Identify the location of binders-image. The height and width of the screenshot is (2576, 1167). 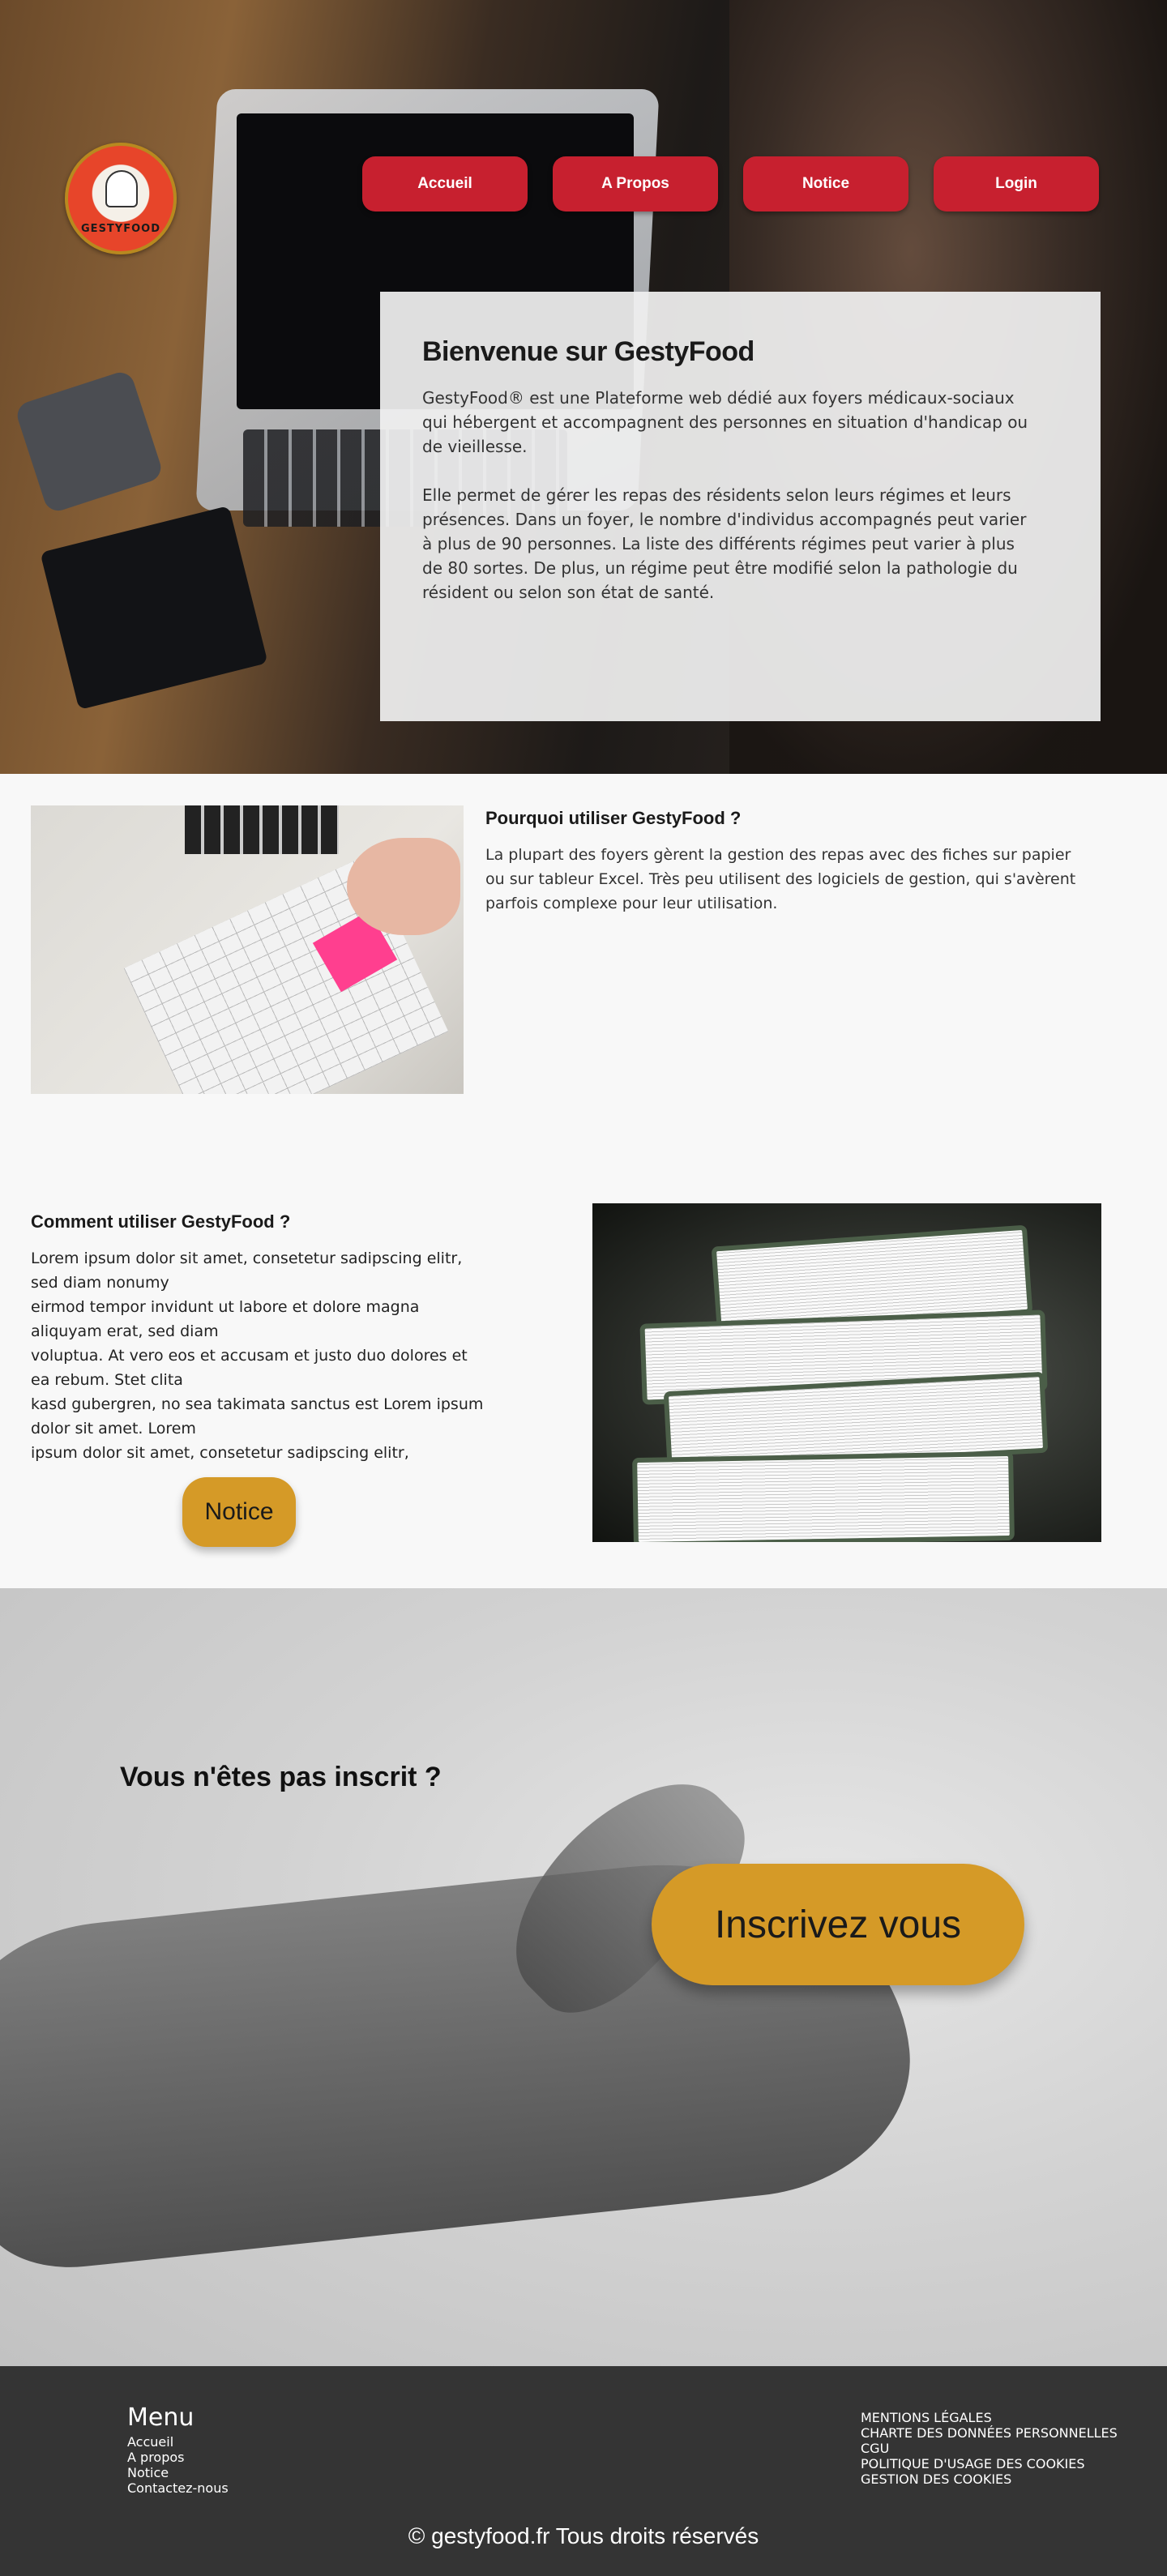
(846, 1372).